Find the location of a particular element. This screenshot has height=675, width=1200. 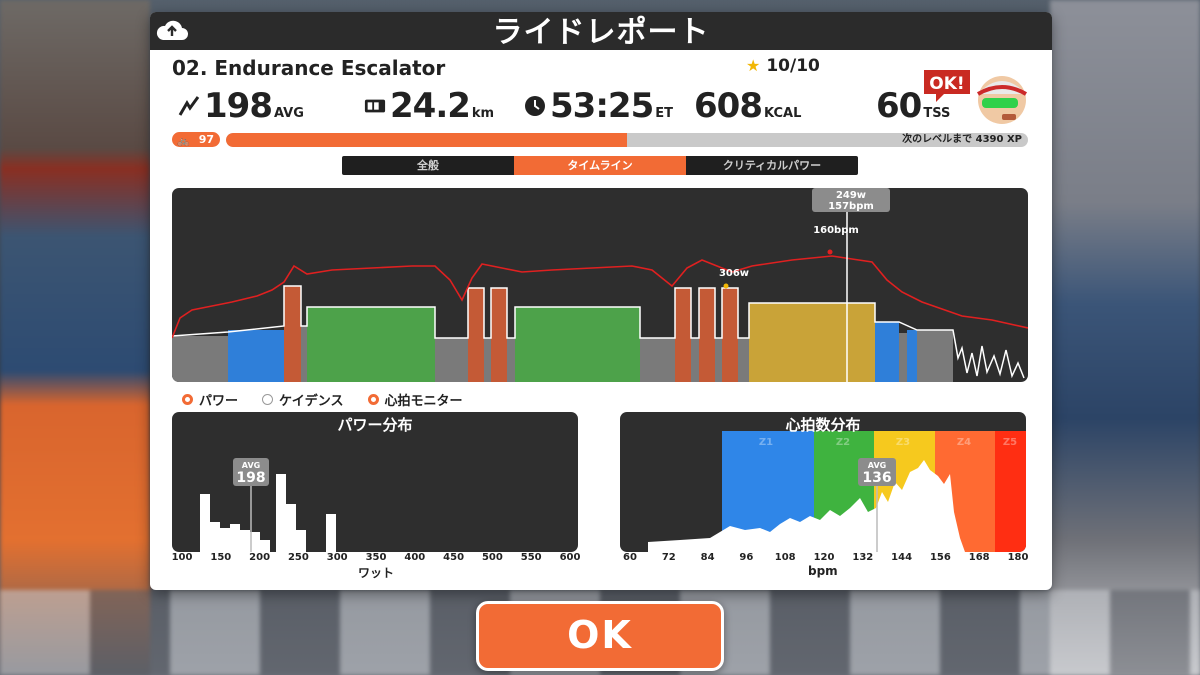

stats-row: 198 AVG 24.2 km 53:25 ET 608 KCAL 60 TSS is located at coordinates (601, 107).